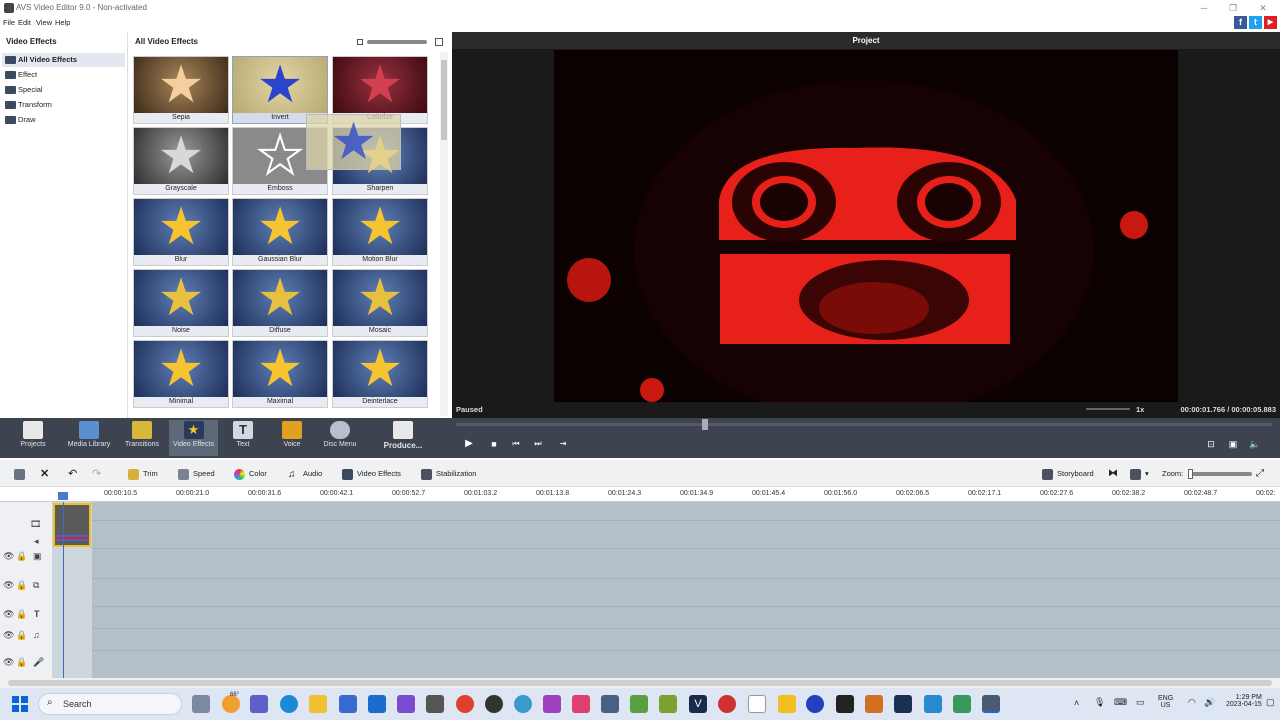 This screenshot has height=720, width=1280. Describe the element at coordinates (24, 22) in the screenshot. I see `menu-edit: Edit` at that location.